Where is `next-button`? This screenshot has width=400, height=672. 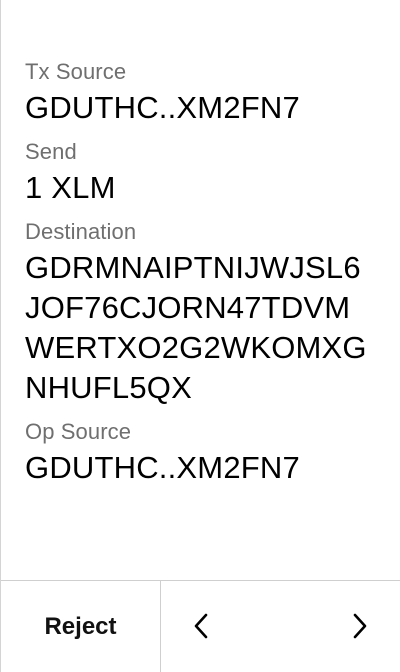 next-button is located at coordinates (360, 626).